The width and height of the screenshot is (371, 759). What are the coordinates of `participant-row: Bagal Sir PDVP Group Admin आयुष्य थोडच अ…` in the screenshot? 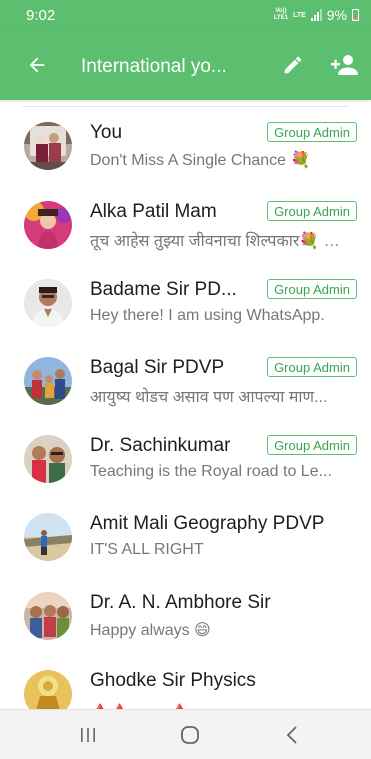 It's located at (185, 387).